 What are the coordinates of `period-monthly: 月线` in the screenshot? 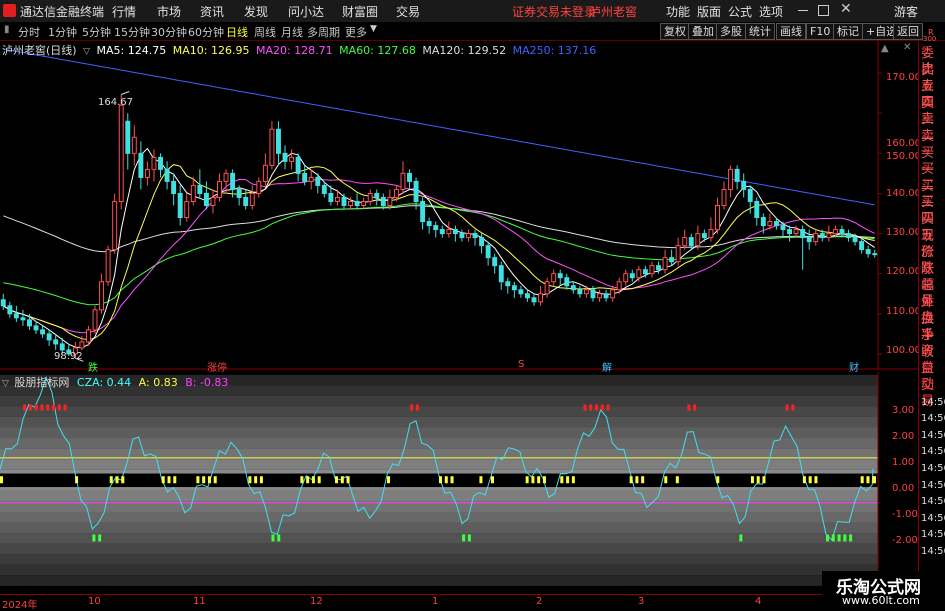 It's located at (292, 32).